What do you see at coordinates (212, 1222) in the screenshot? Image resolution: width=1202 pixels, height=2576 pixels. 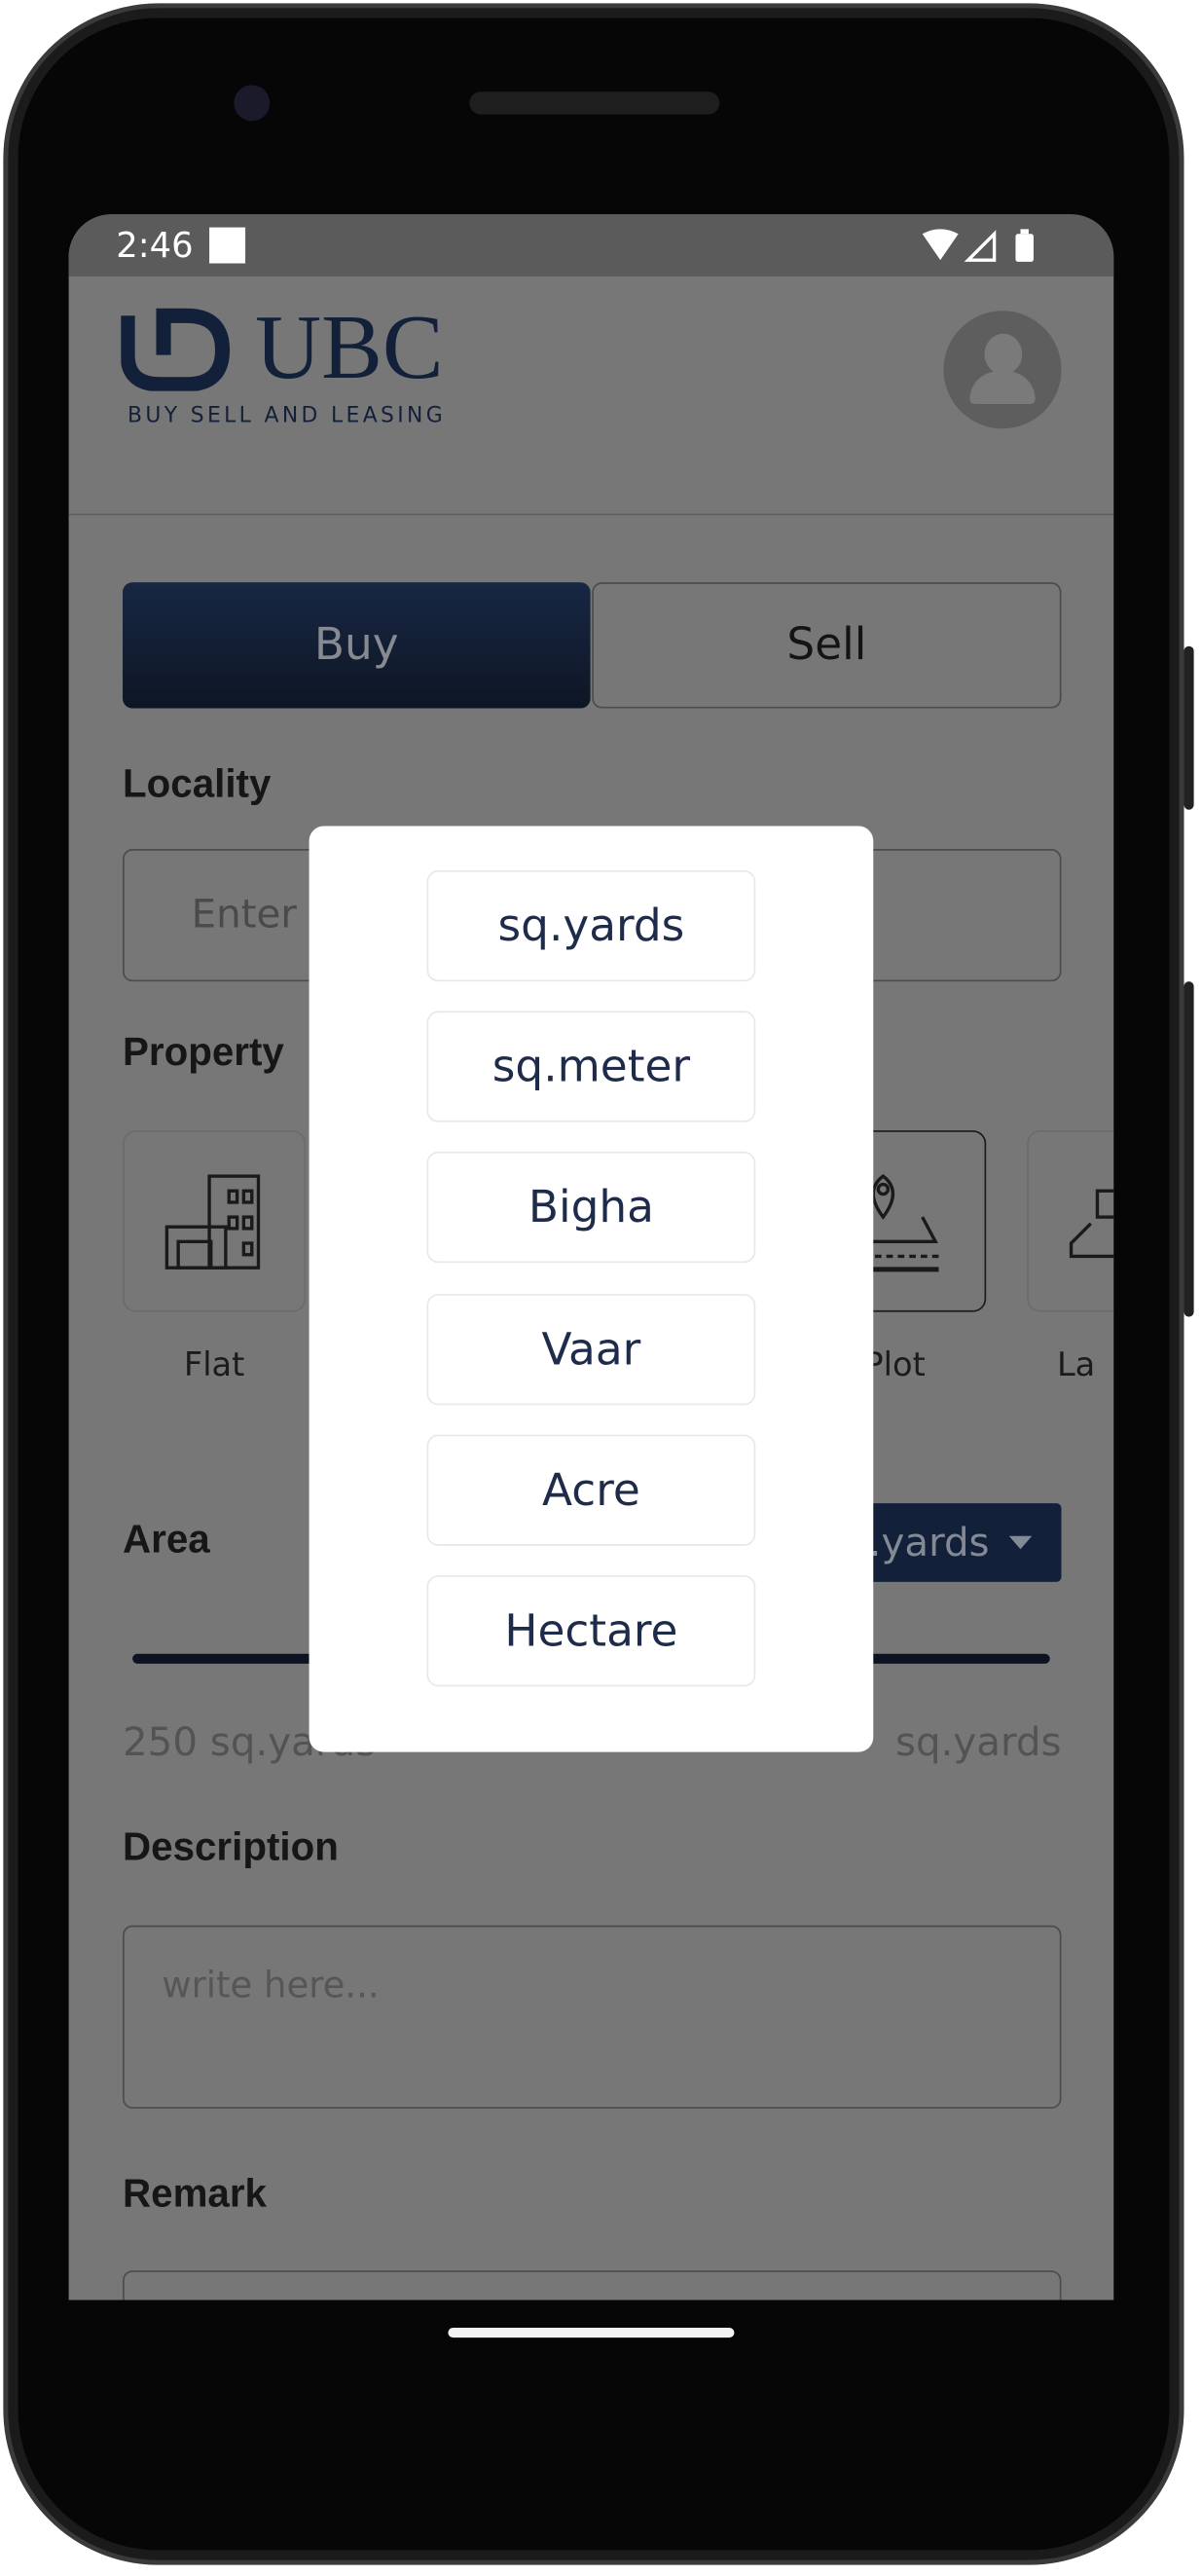 I see `building-icon` at bounding box center [212, 1222].